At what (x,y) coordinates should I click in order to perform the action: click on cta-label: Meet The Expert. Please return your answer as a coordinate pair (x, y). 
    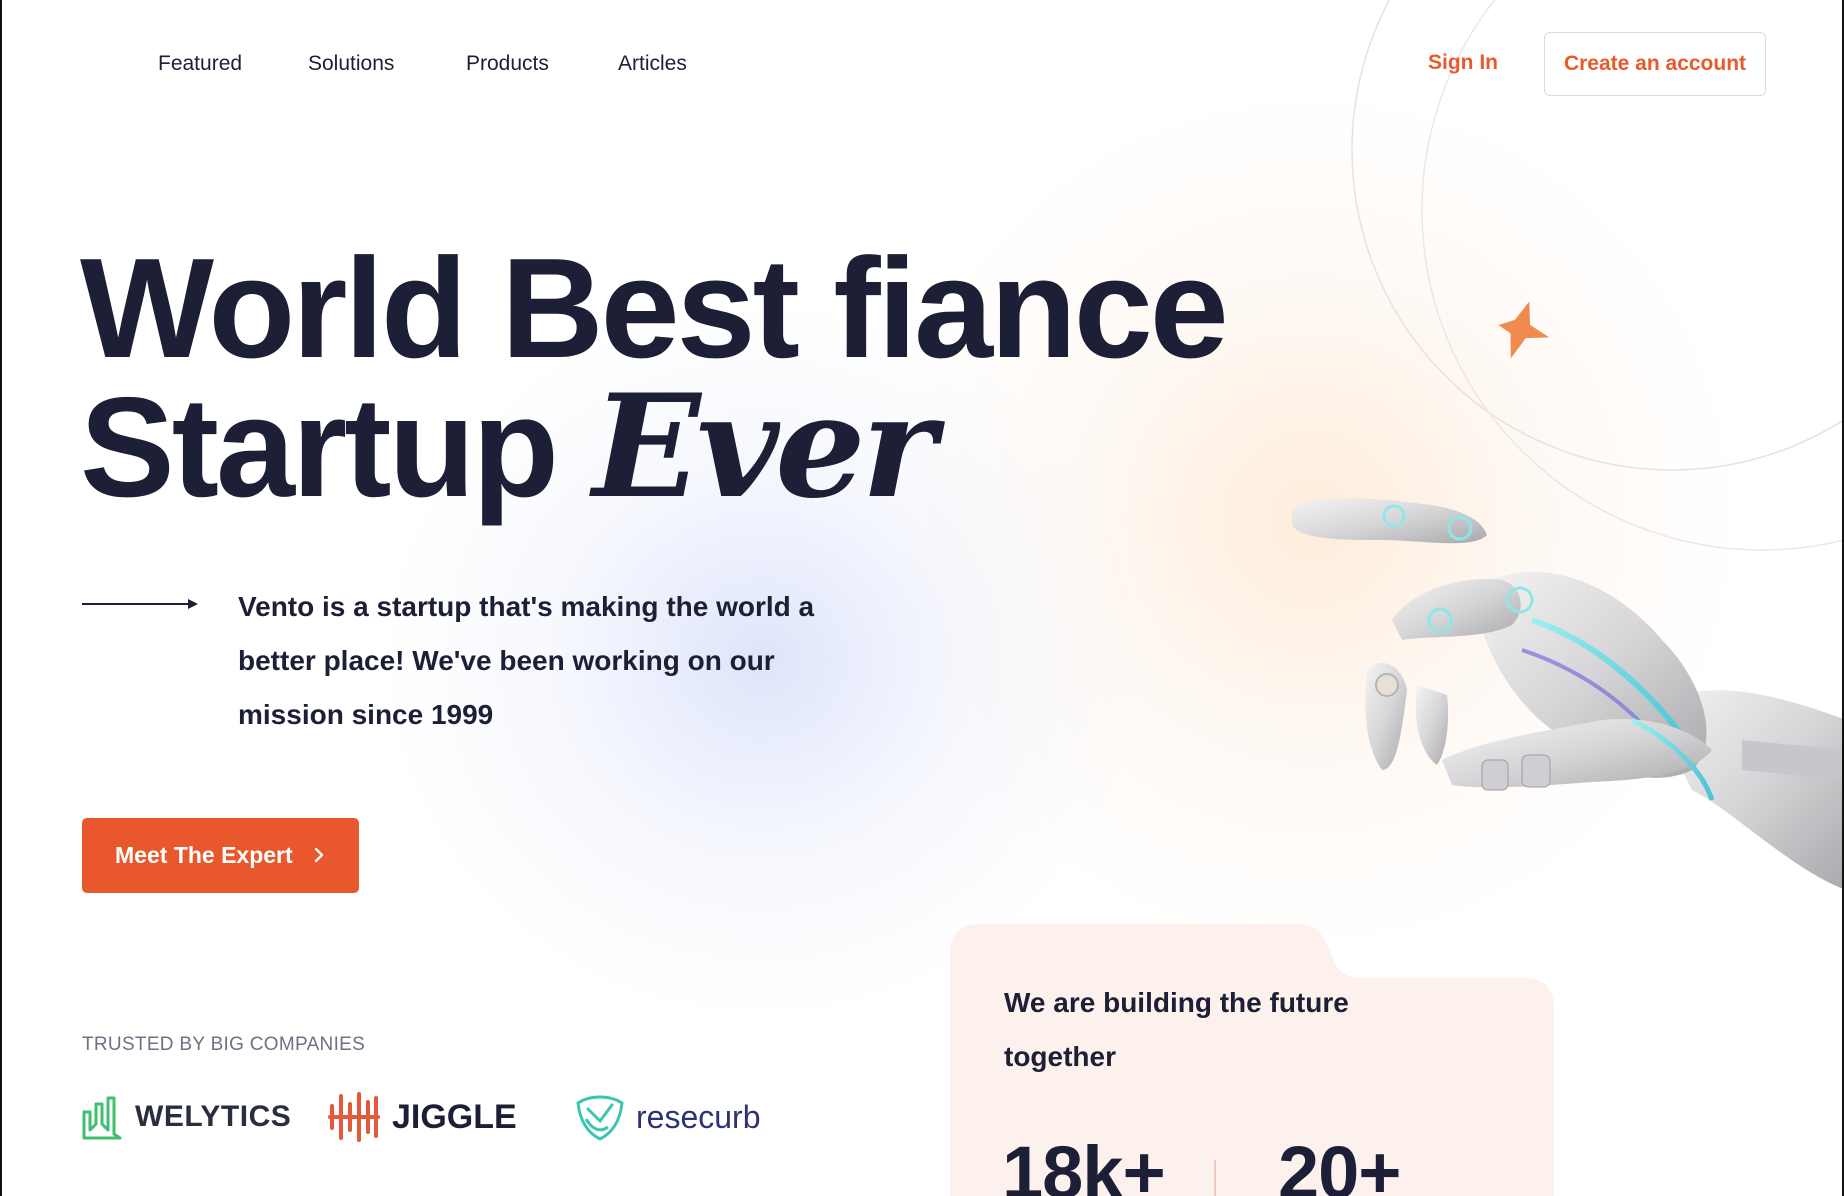
    Looking at the image, I should click on (204, 855).